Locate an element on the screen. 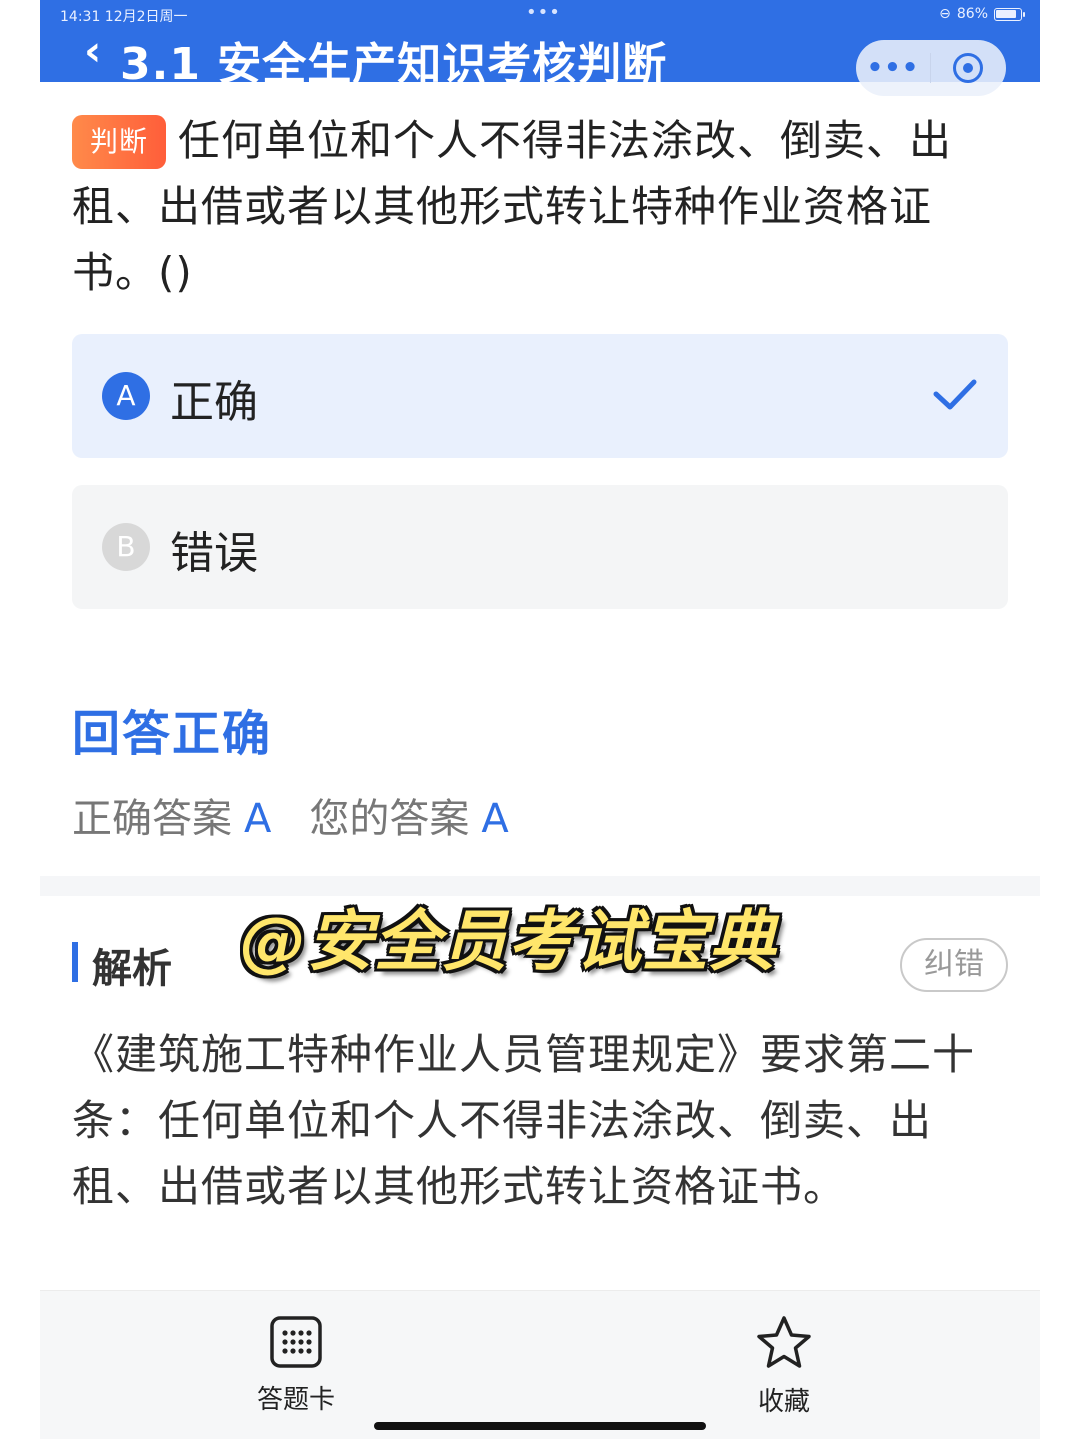  option-letter: B is located at coordinates (126, 547).